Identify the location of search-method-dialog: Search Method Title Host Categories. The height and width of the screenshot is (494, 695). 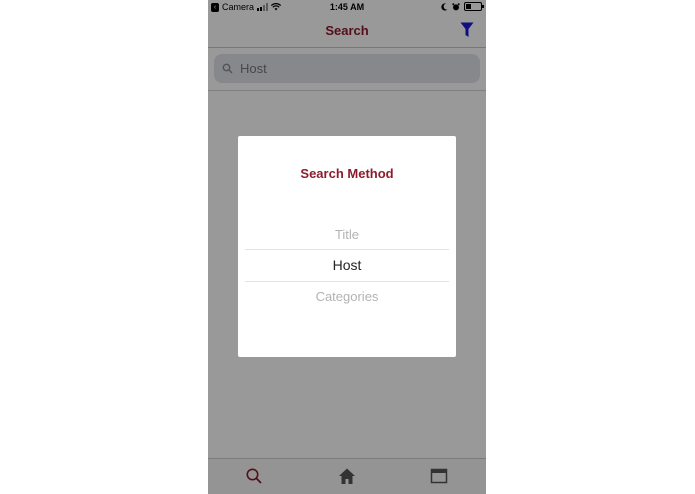
(347, 246).